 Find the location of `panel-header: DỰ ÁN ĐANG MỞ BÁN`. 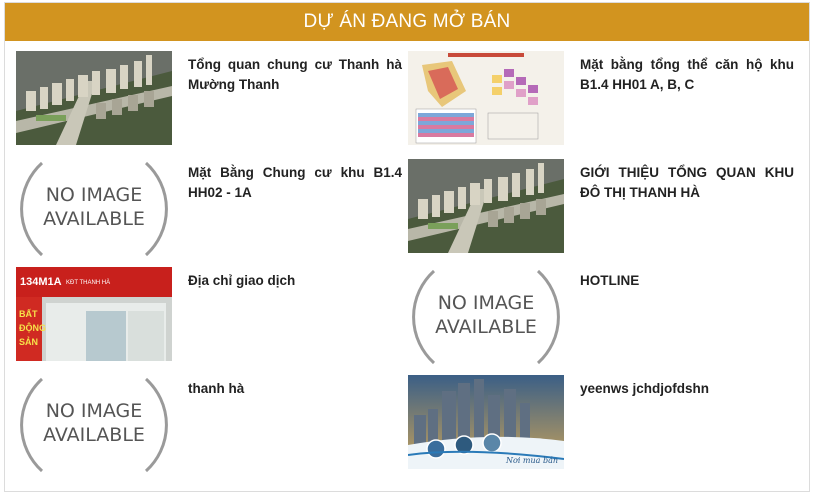

panel-header: DỰ ÁN ĐANG MỞ BÁN is located at coordinates (407, 22).